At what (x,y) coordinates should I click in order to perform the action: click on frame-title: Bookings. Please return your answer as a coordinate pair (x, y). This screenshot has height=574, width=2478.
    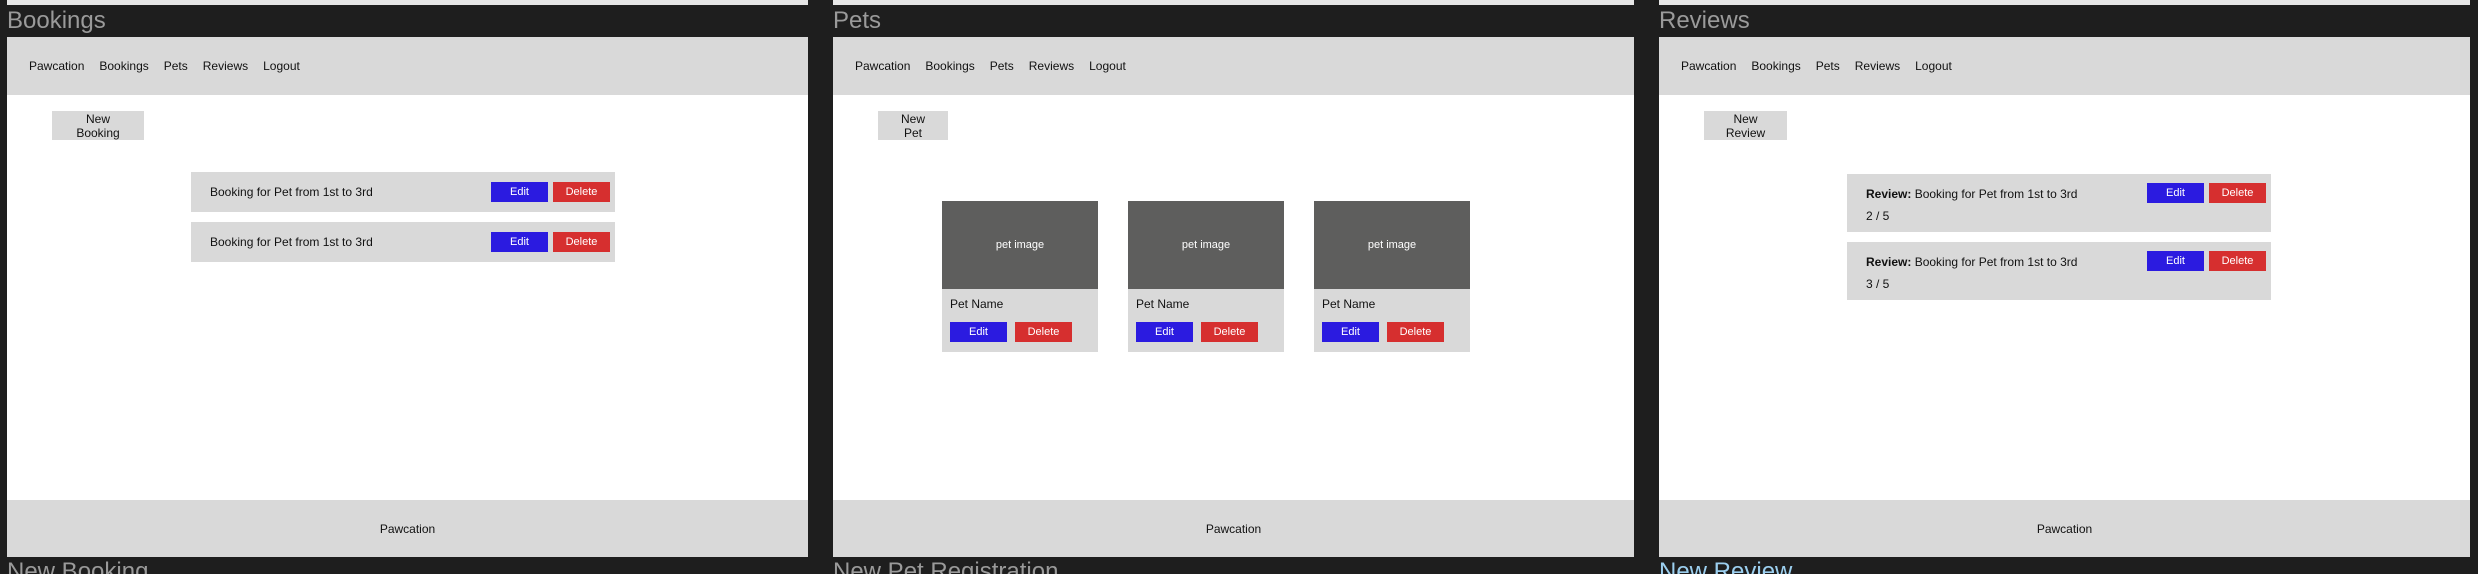
    Looking at the image, I should click on (56, 20).